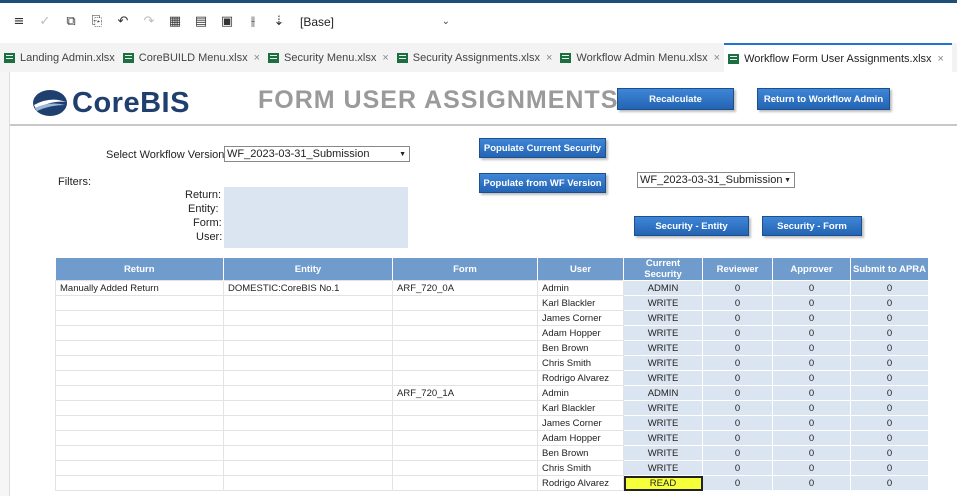 Image resolution: width=957 pixels, height=496 pixels. I want to click on cell-current-security: READ, so click(663, 483).